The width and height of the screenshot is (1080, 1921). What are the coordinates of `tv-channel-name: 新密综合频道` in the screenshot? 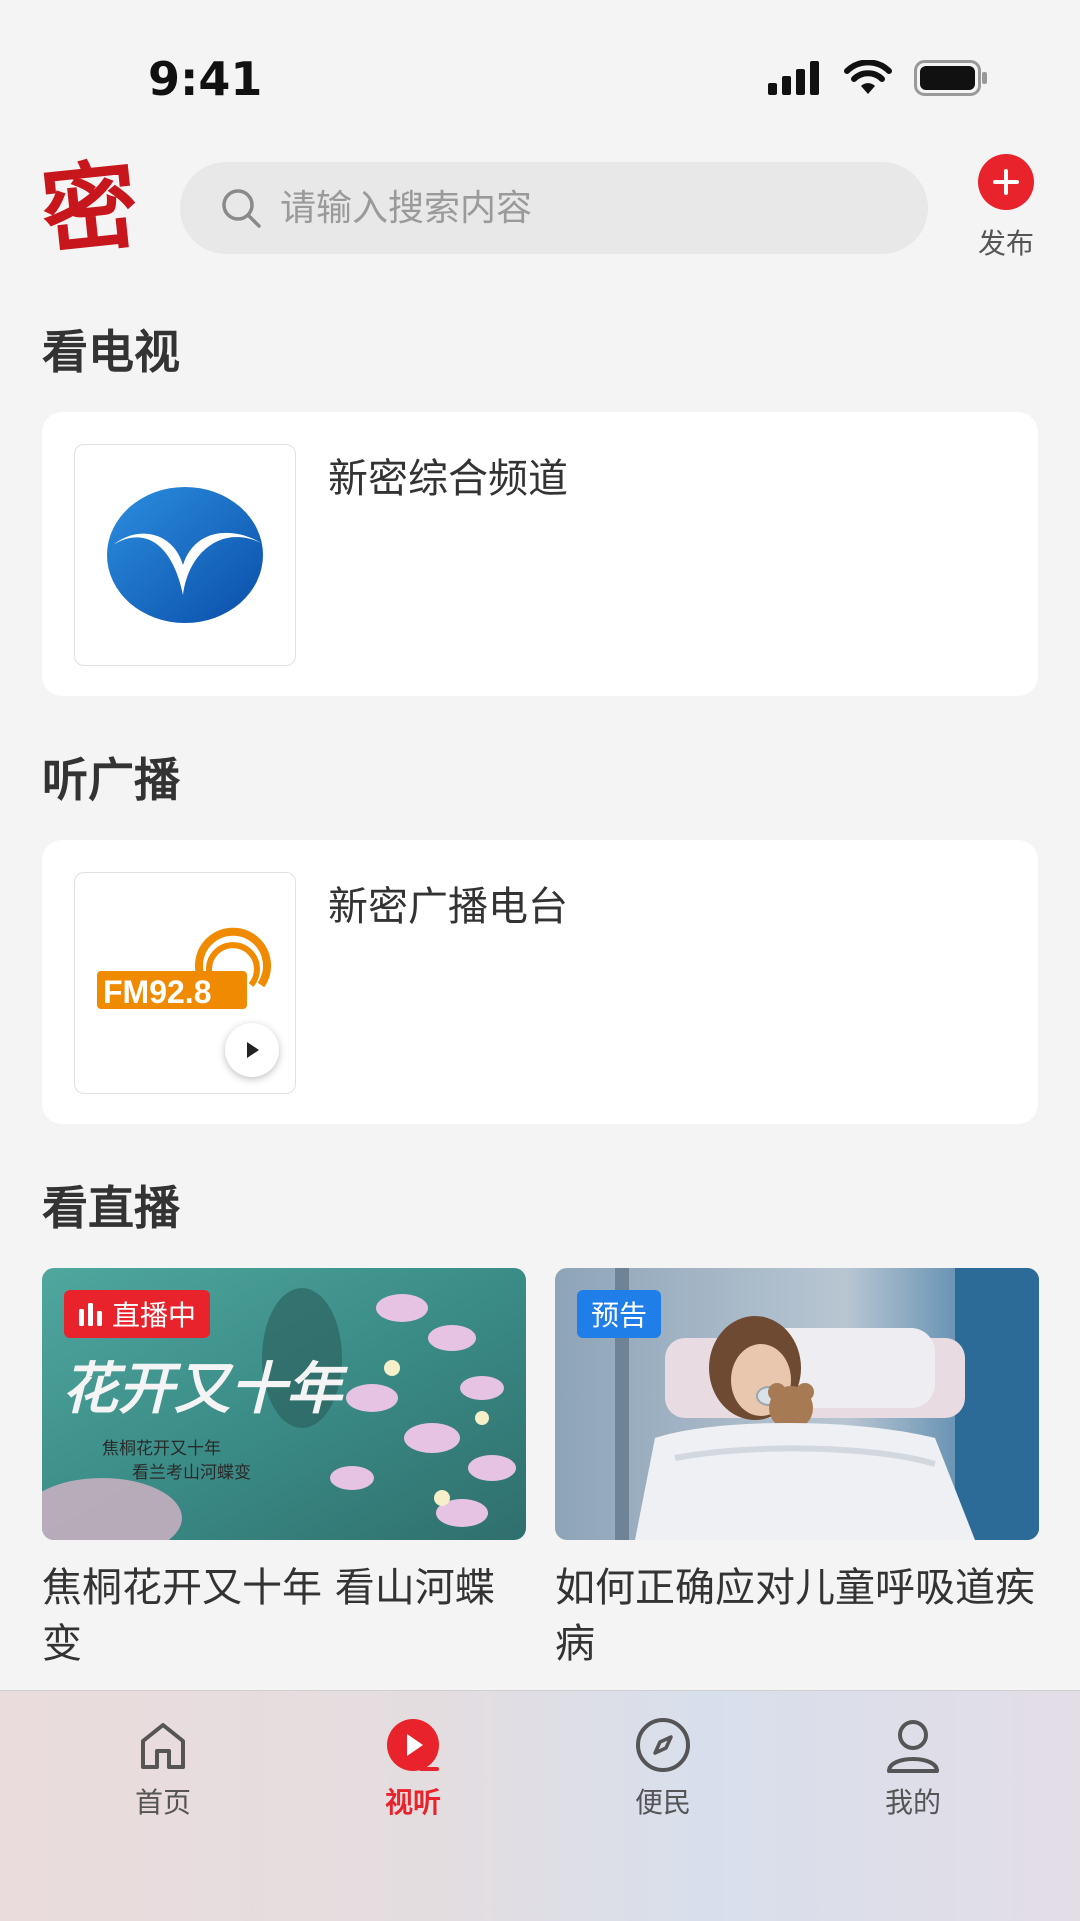 It's located at (448, 479).